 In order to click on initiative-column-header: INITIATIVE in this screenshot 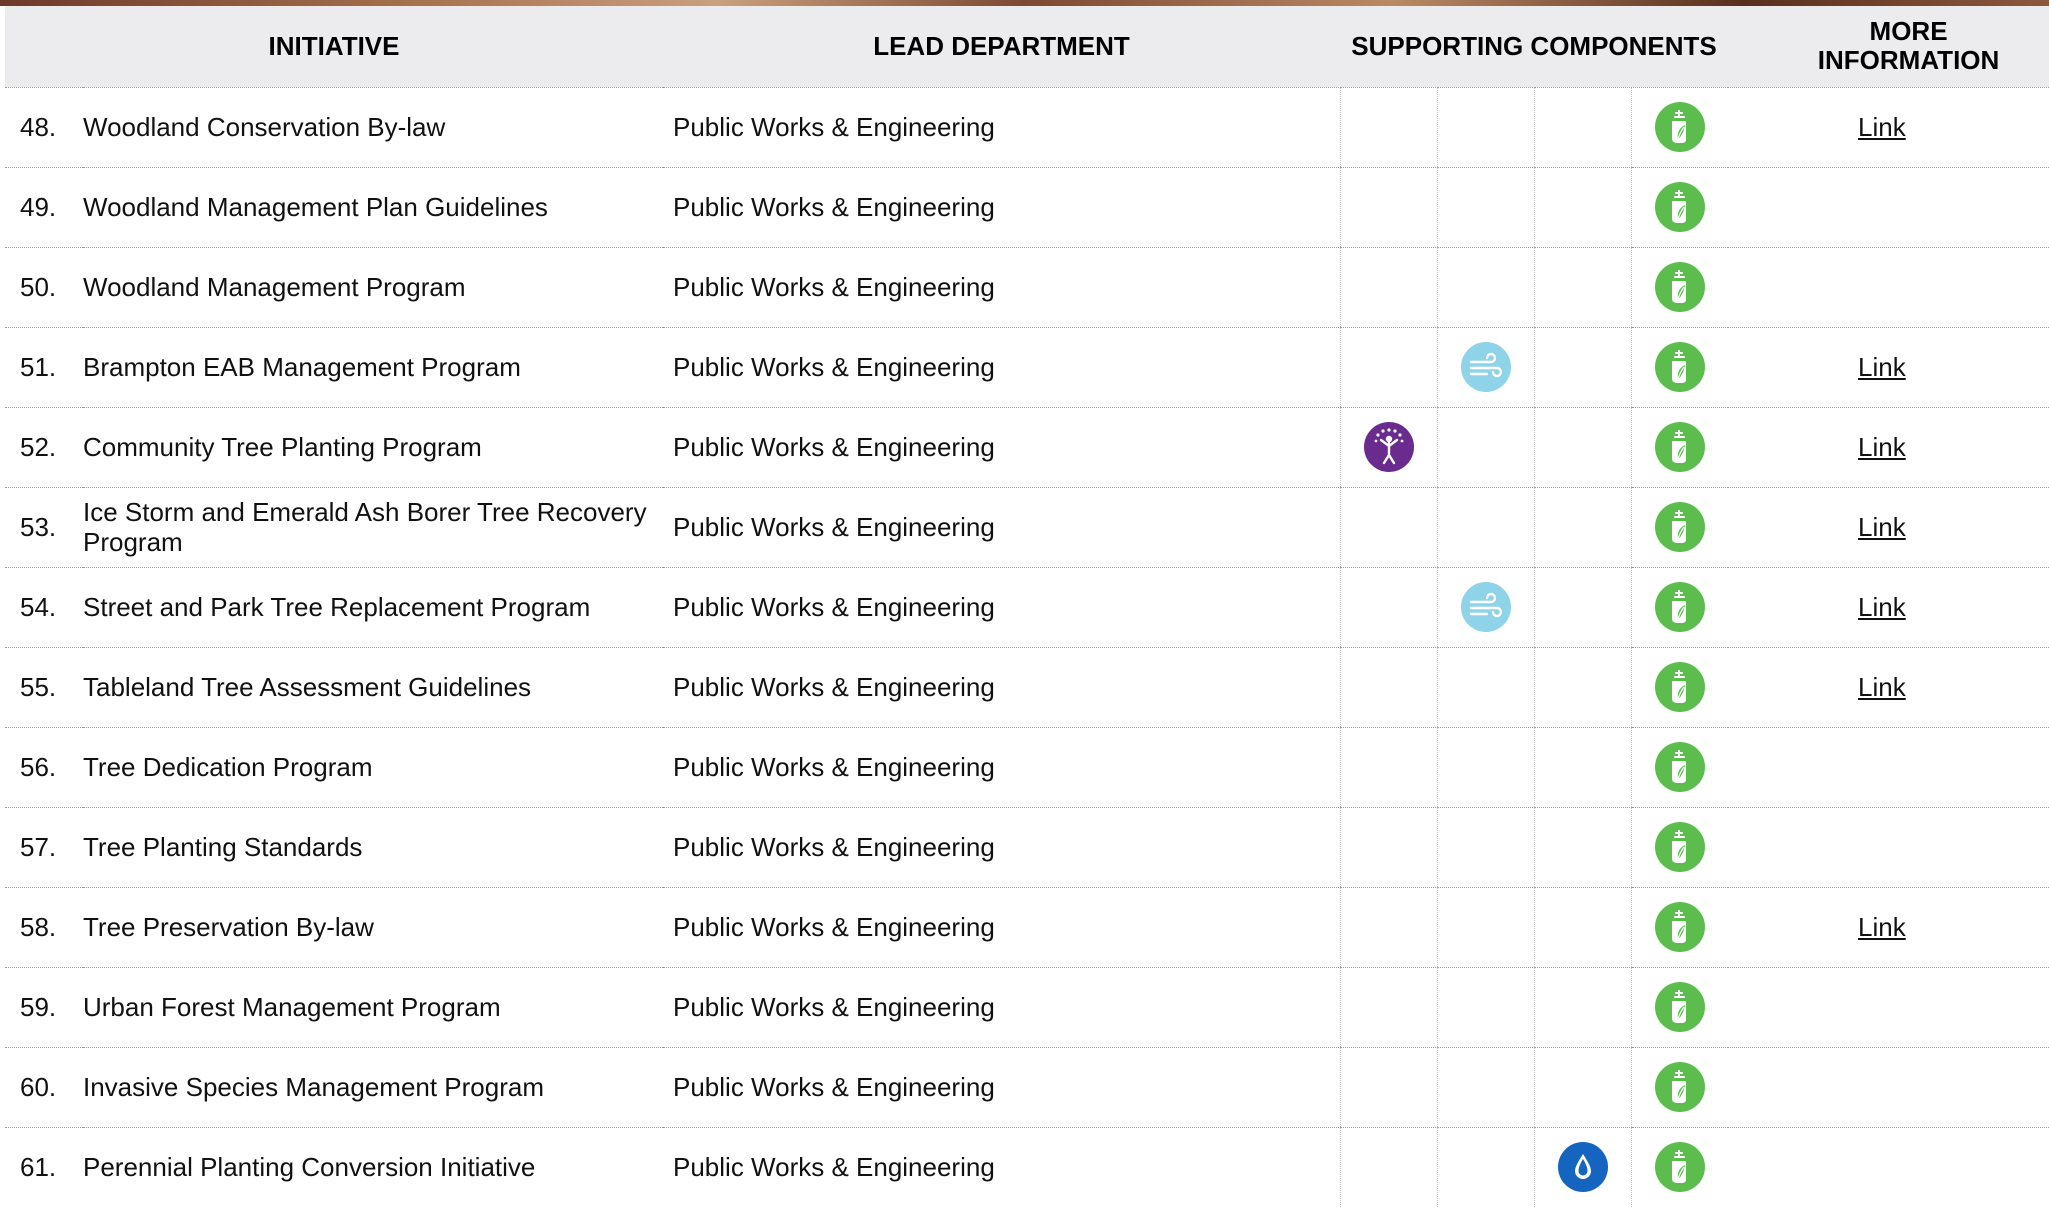, I will do `click(334, 47)`.